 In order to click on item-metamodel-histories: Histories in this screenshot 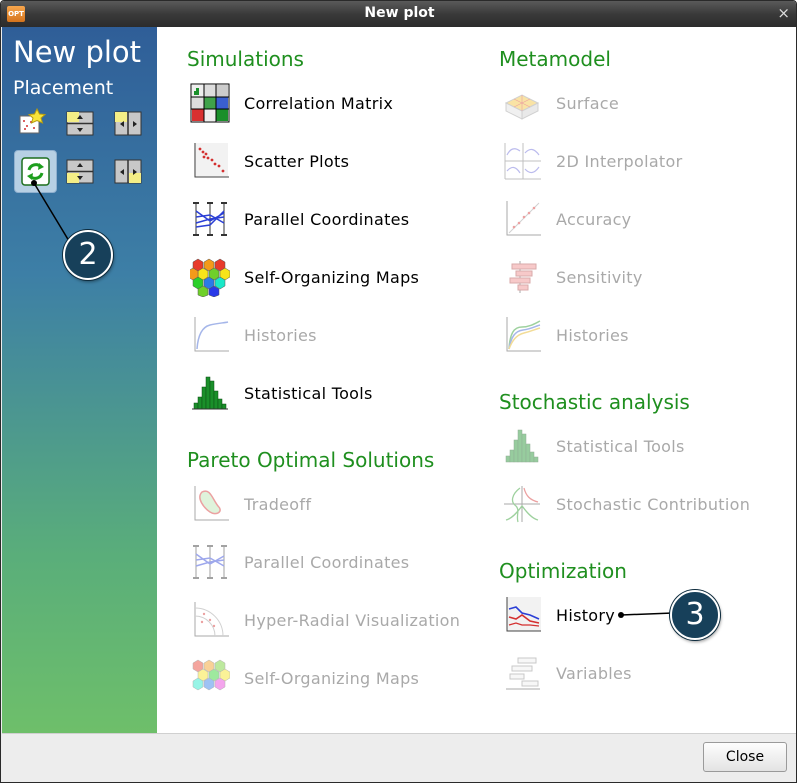, I will do `click(565, 335)`.